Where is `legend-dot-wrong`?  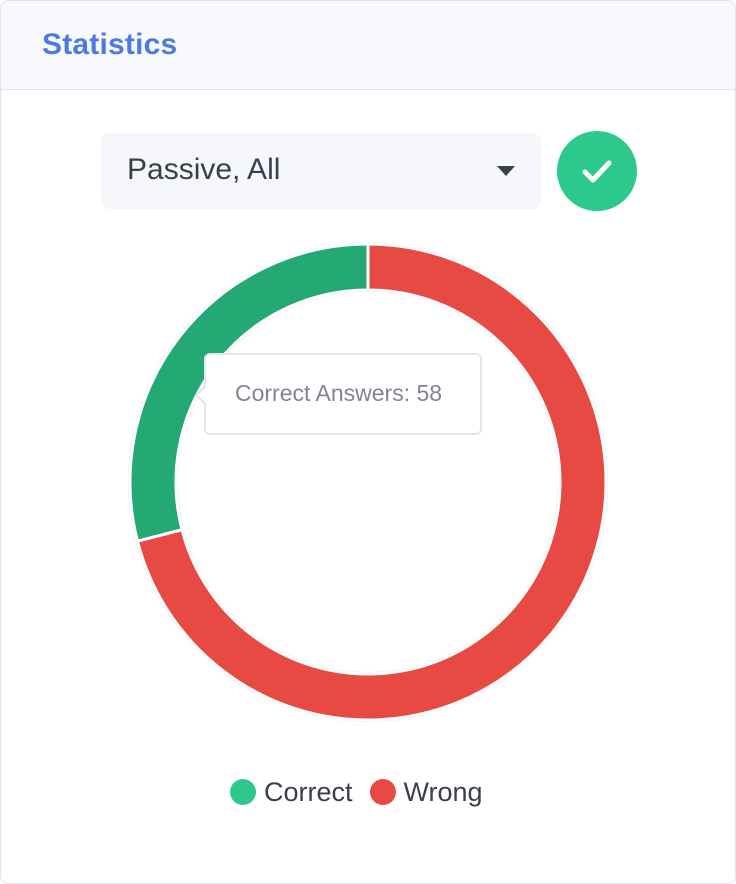
legend-dot-wrong is located at coordinates (382, 792).